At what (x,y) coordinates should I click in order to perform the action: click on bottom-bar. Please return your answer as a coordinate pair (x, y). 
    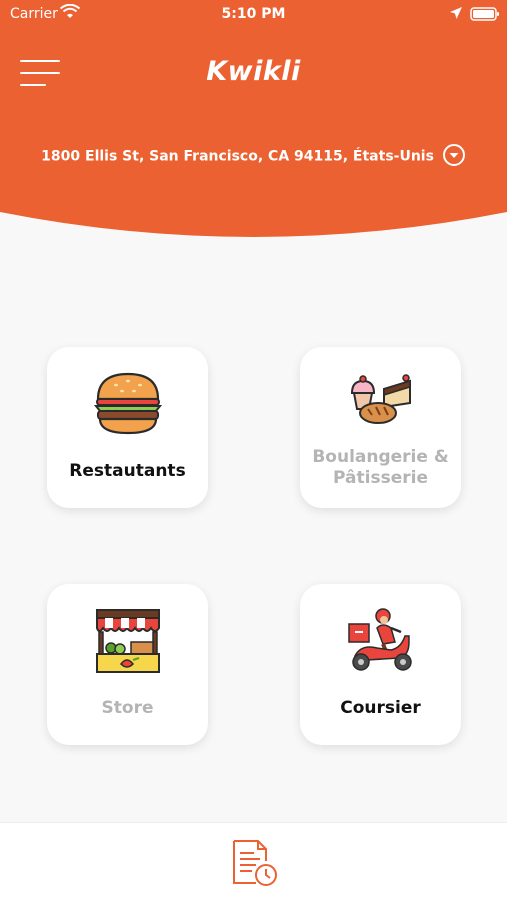
    Looking at the image, I should click on (253, 861).